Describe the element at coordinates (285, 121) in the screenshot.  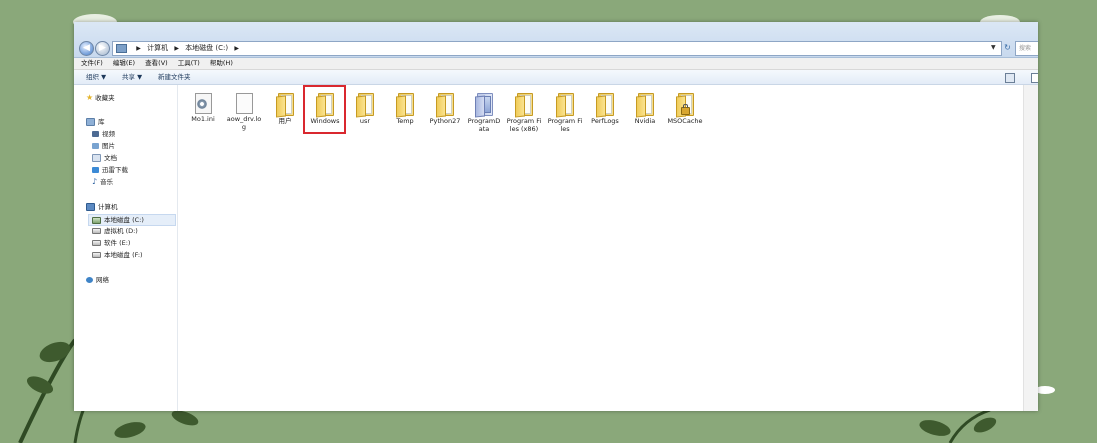
I see `file-name: 用户` at that location.